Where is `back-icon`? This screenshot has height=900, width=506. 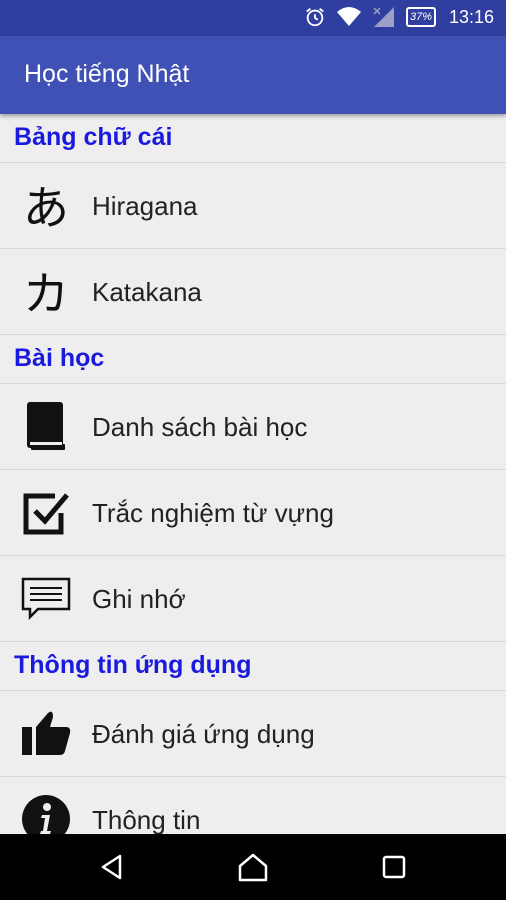
back-icon is located at coordinates (111, 867).